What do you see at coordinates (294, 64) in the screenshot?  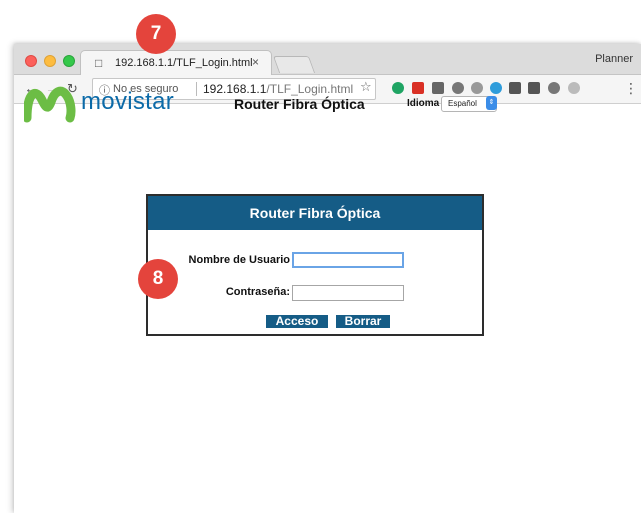 I see `new-tab-button` at bounding box center [294, 64].